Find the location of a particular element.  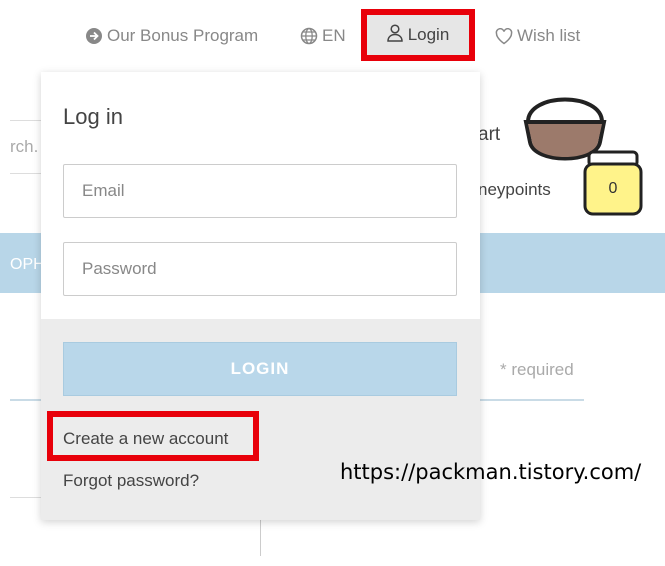

required-note: * required is located at coordinates (537, 369).